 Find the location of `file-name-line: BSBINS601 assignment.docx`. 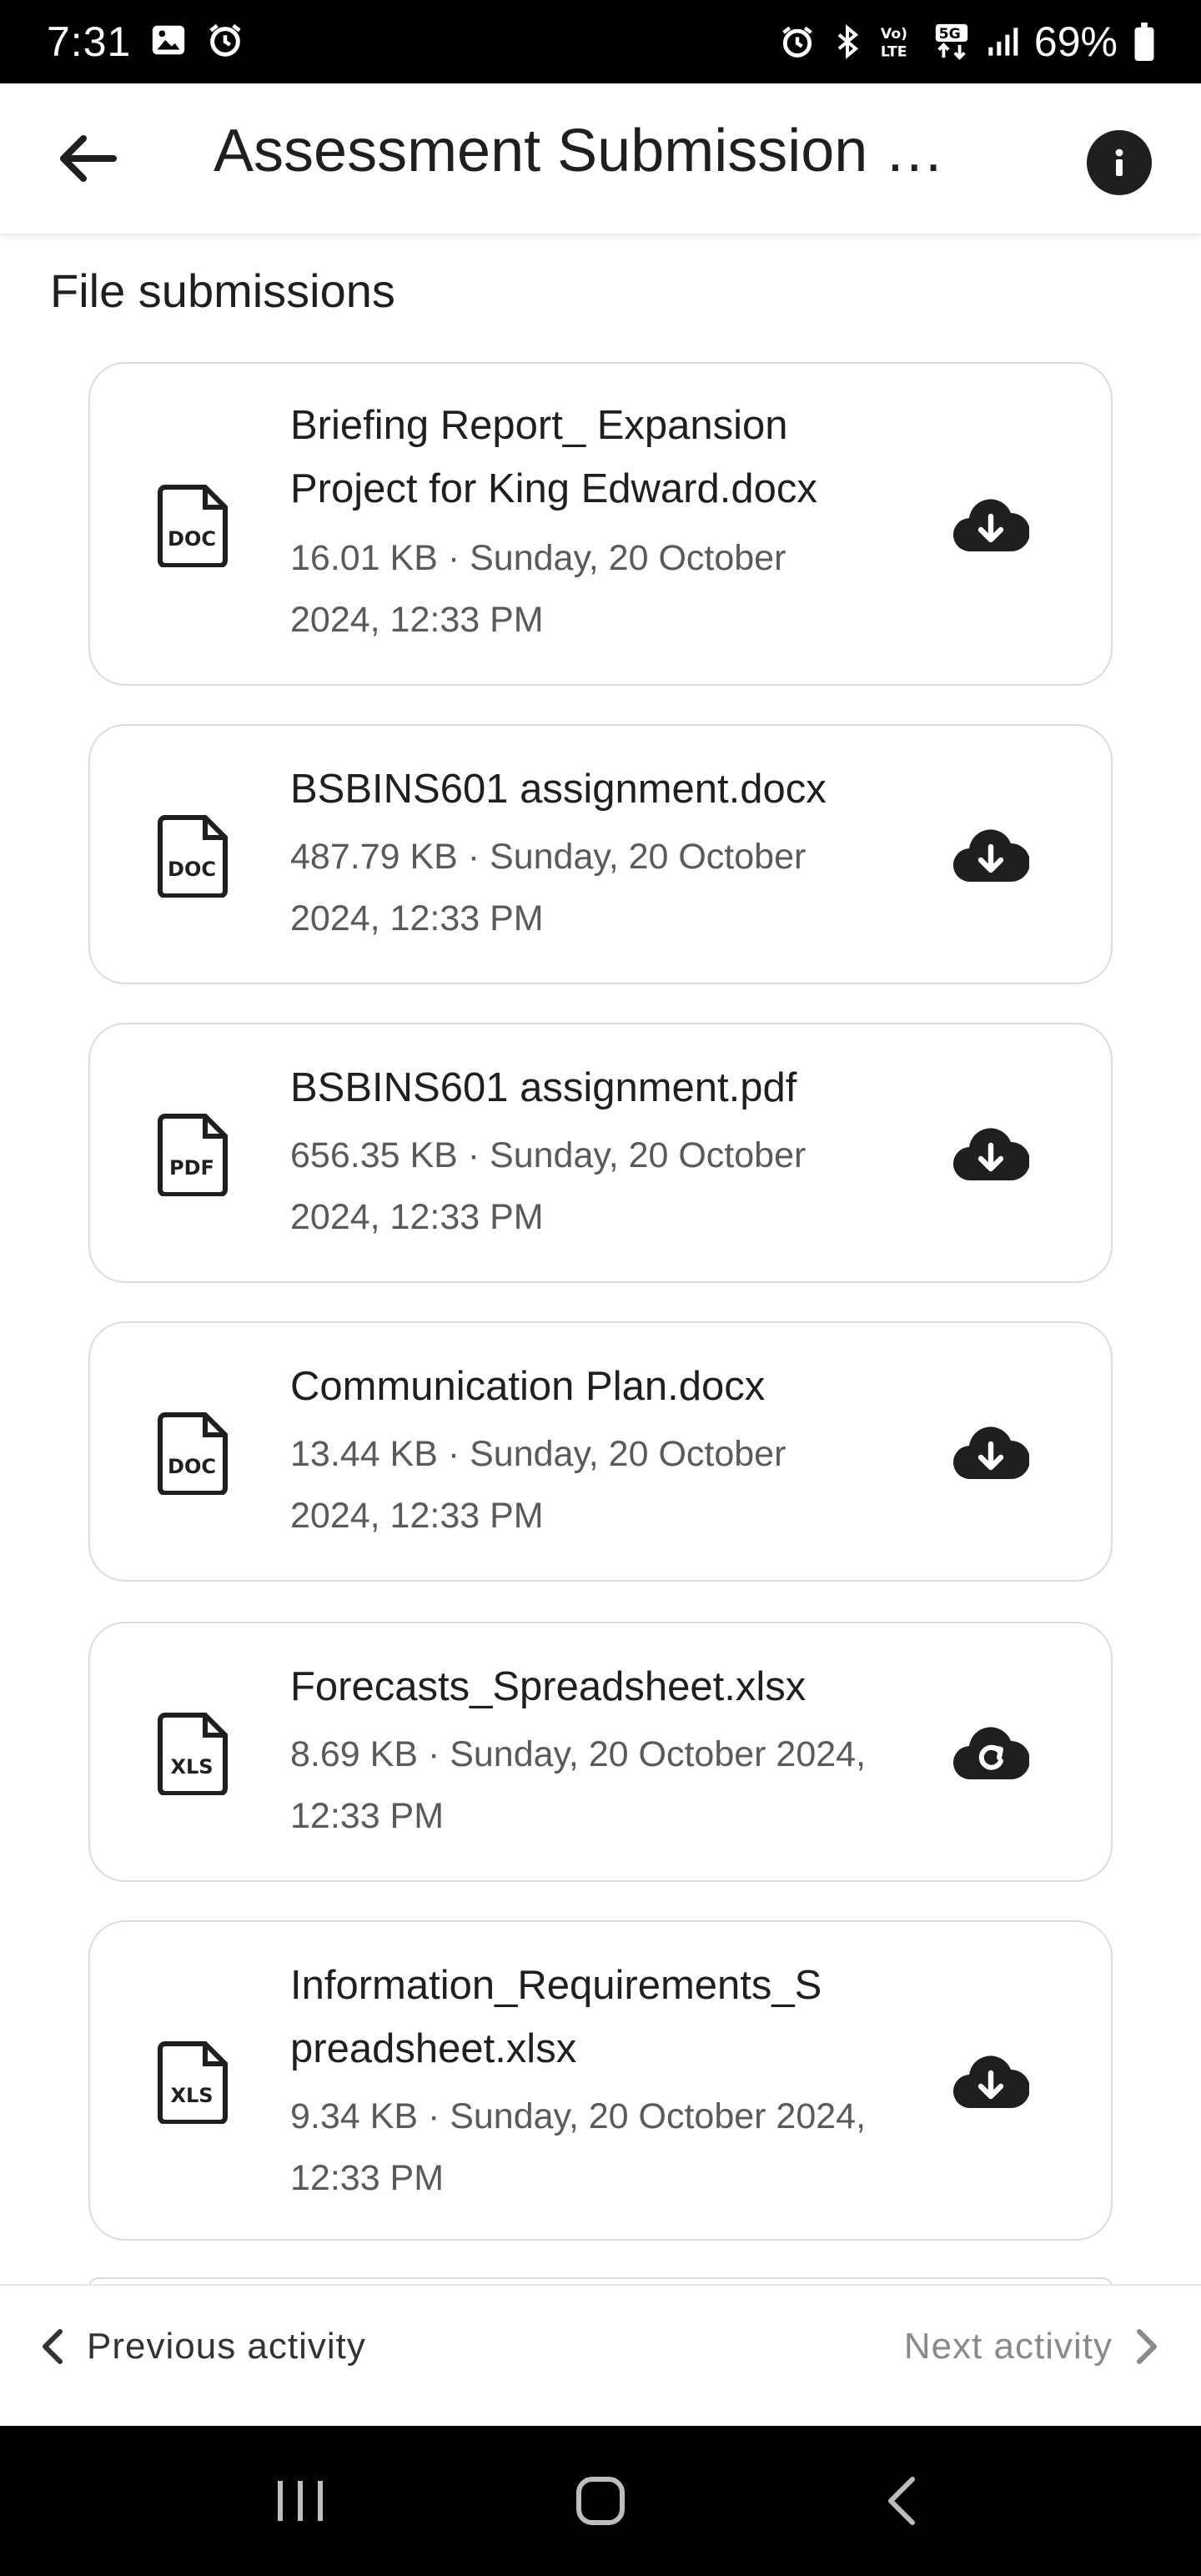

file-name-line: BSBINS601 assignment.docx is located at coordinates (558, 789).